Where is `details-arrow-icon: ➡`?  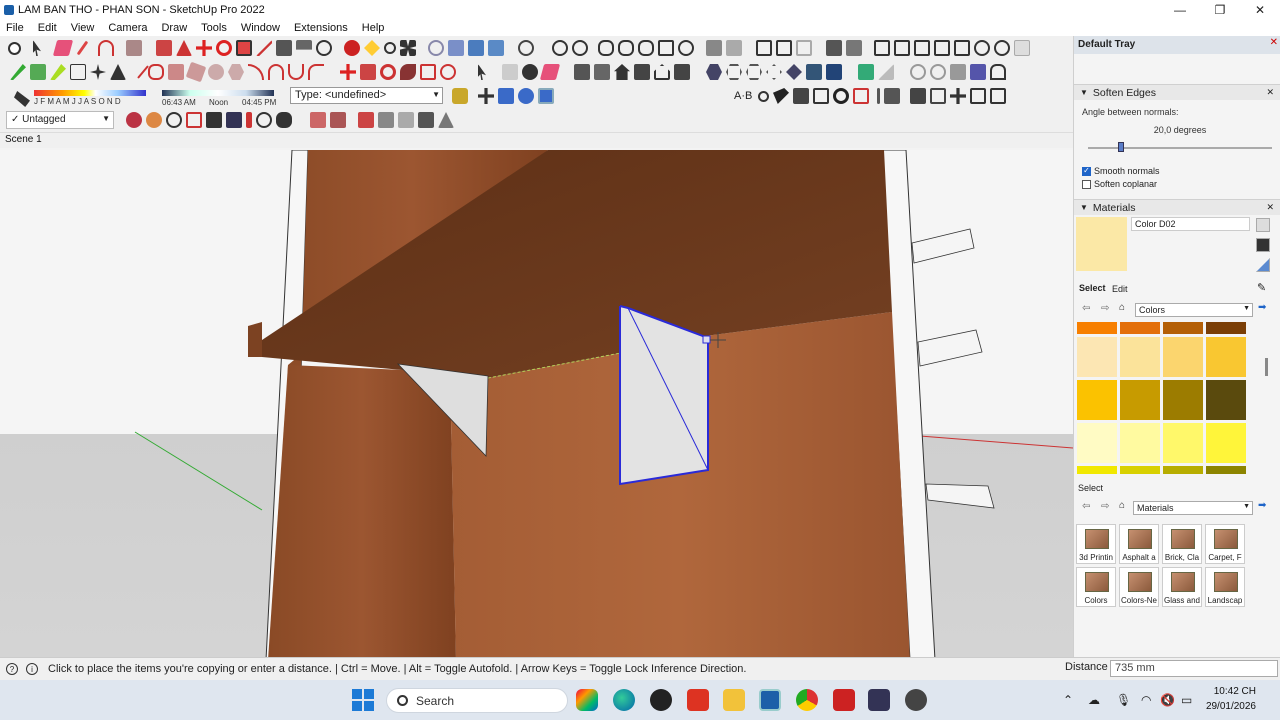
details-arrow-icon: ➡ is located at coordinates (1262, 307).